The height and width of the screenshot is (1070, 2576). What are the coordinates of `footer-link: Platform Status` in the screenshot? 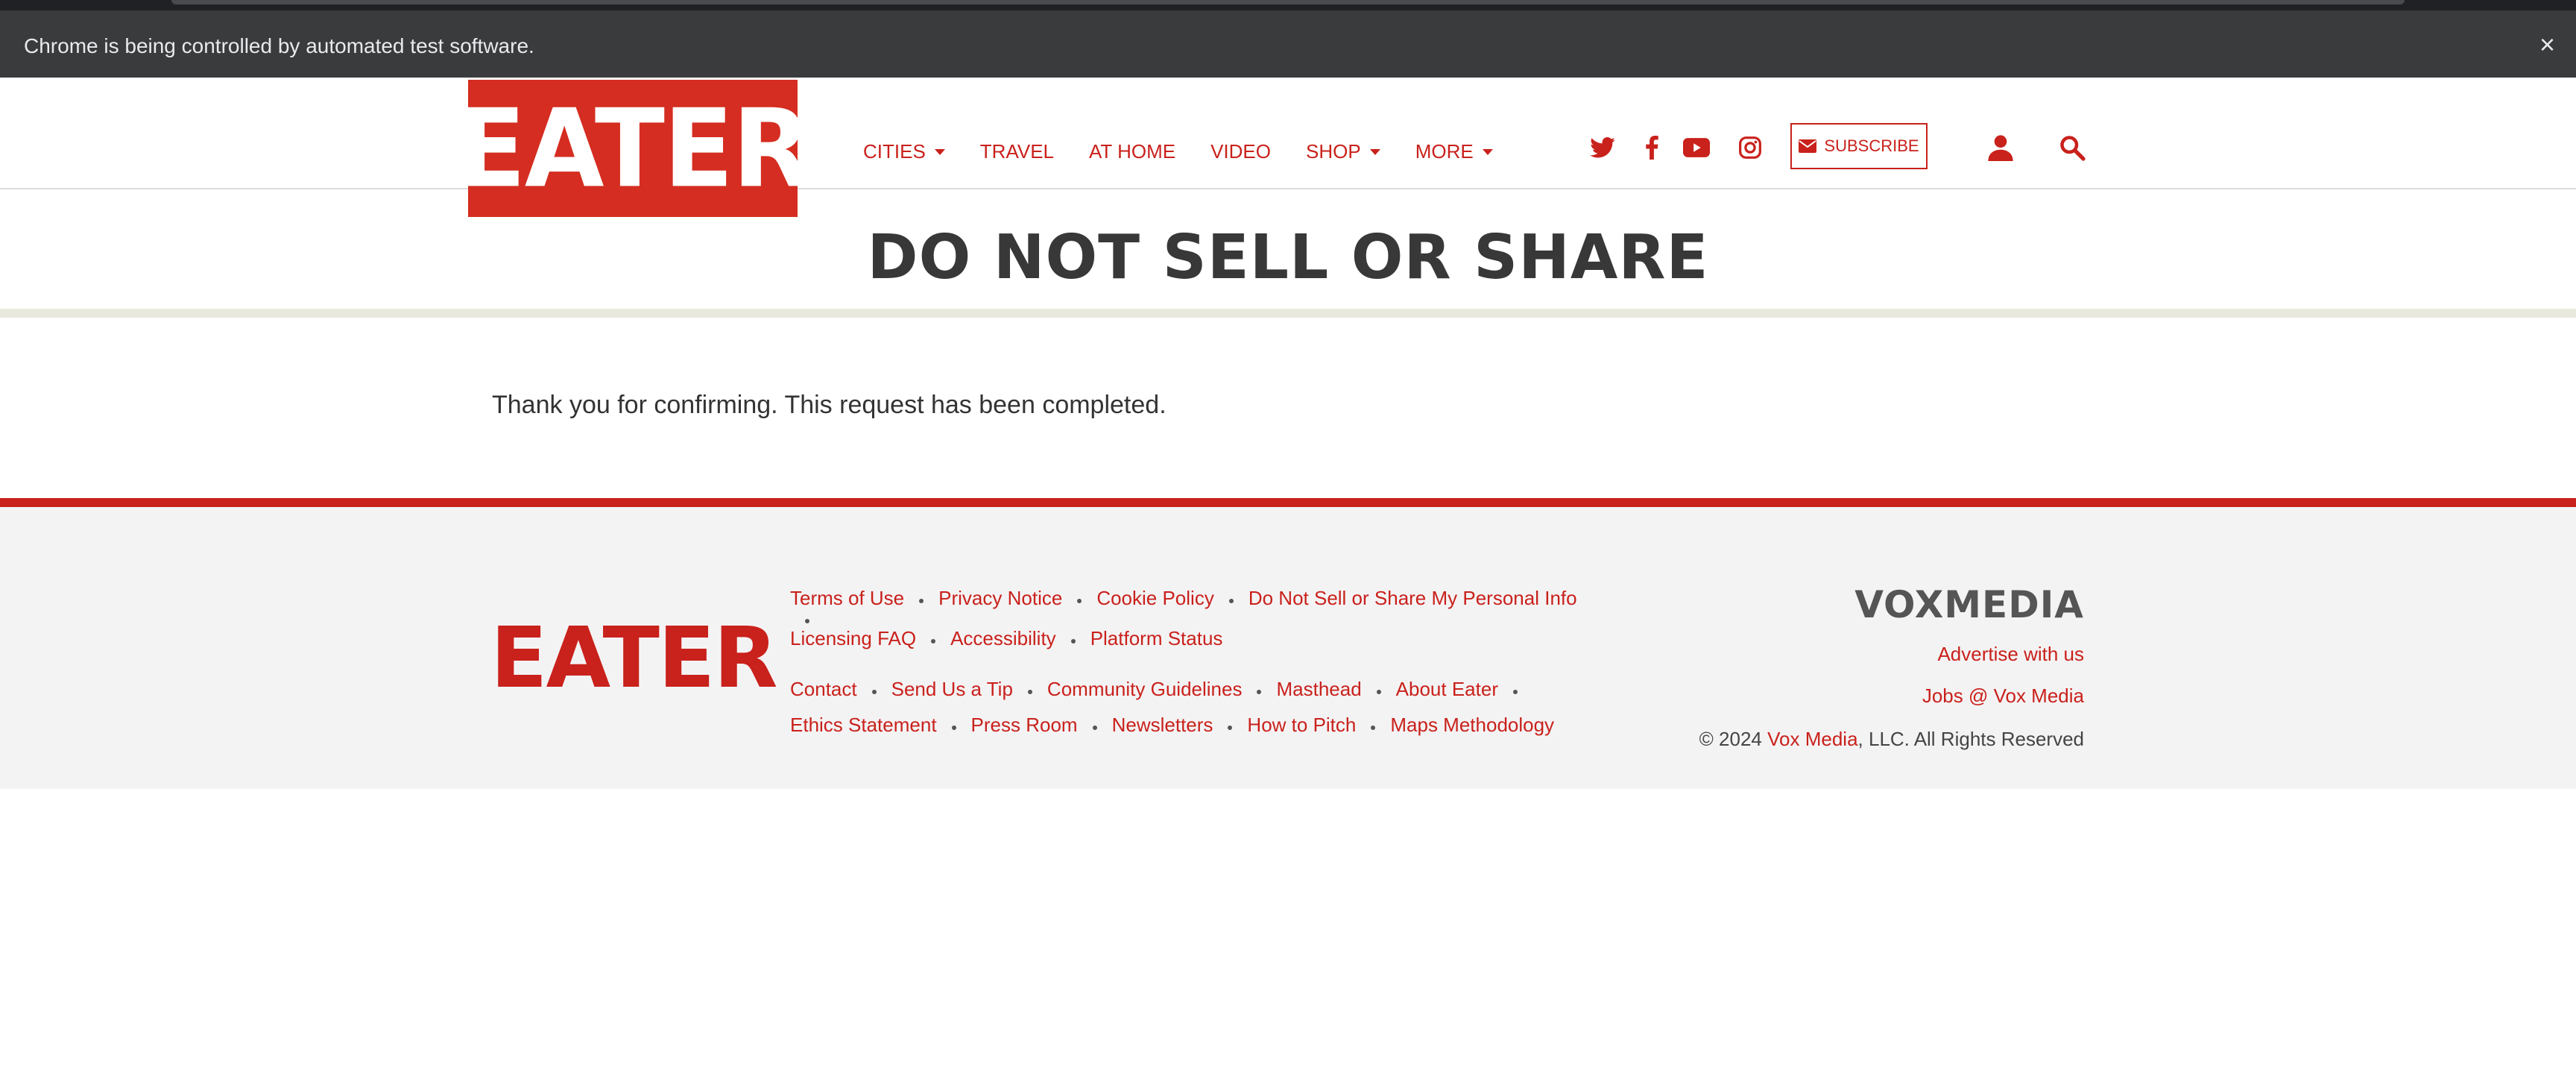 It's located at (1156, 638).